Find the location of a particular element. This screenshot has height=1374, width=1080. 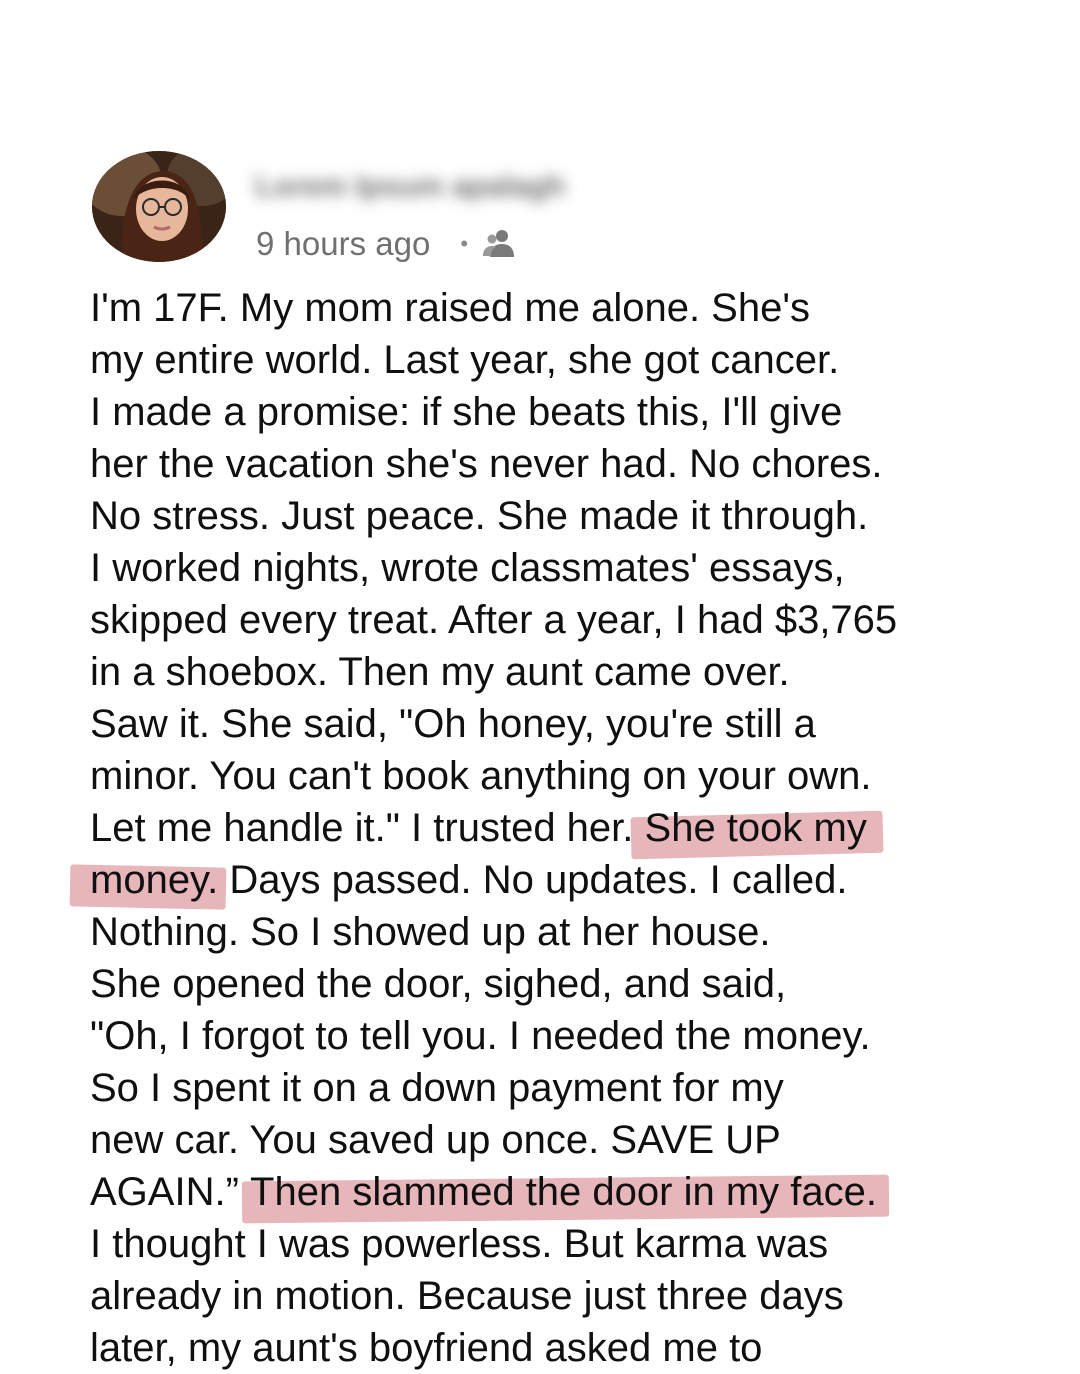

text-segment: Days passed. No updates. I called. is located at coordinates (533, 880).